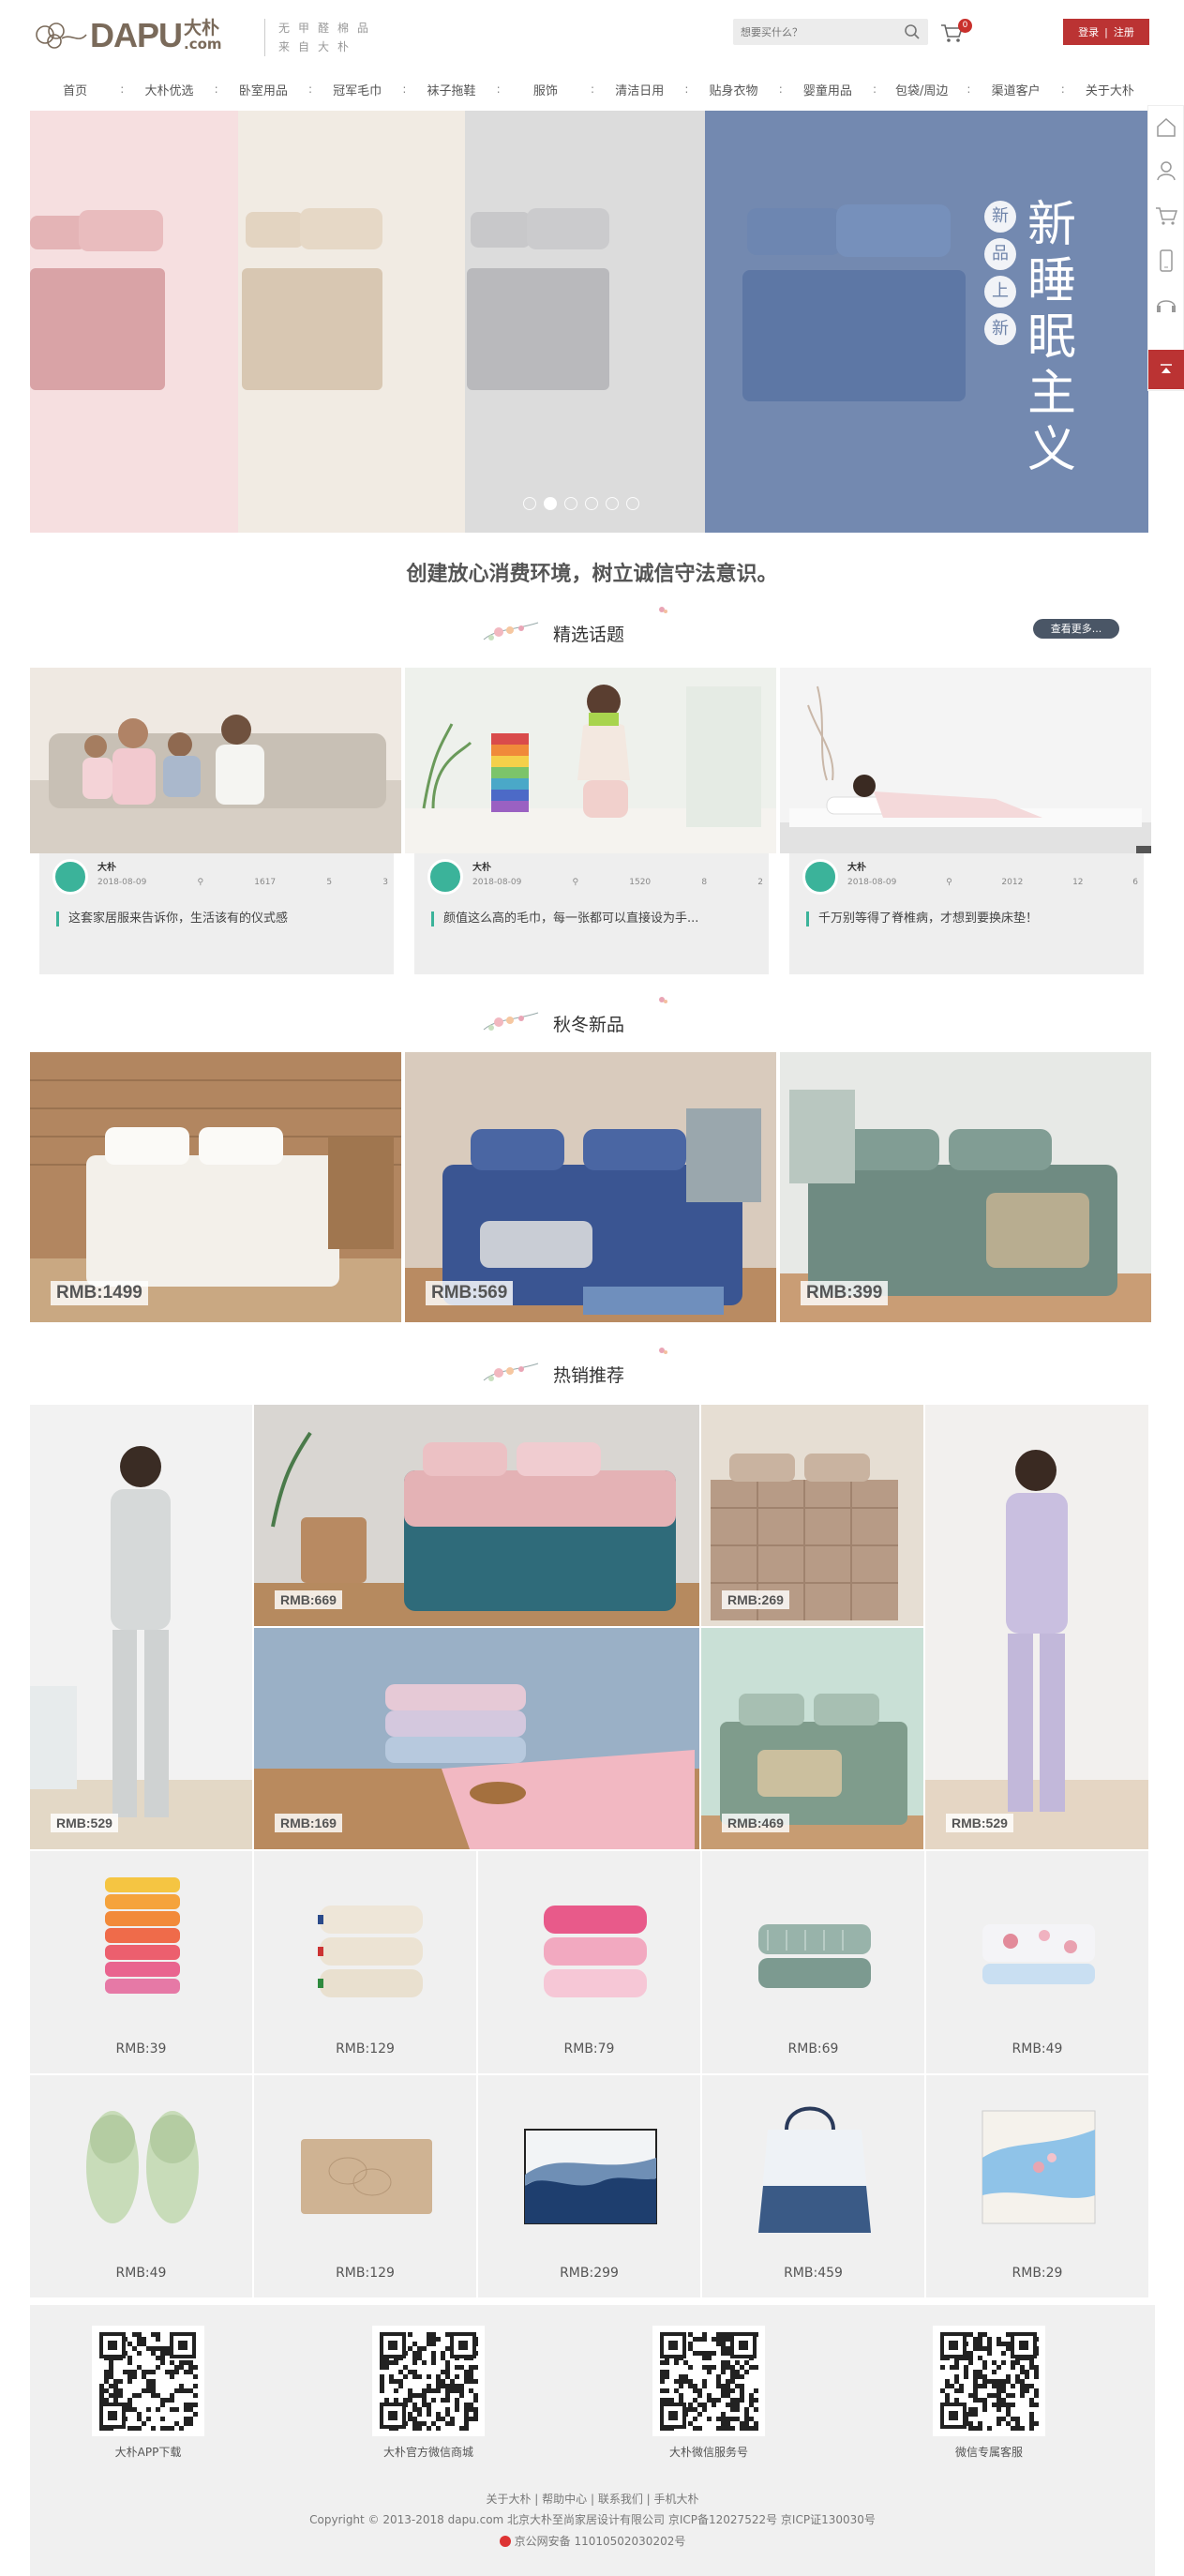 The height and width of the screenshot is (2576, 1184). I want to click on nav-item: 袜子拖鞋, so click(451, 89).